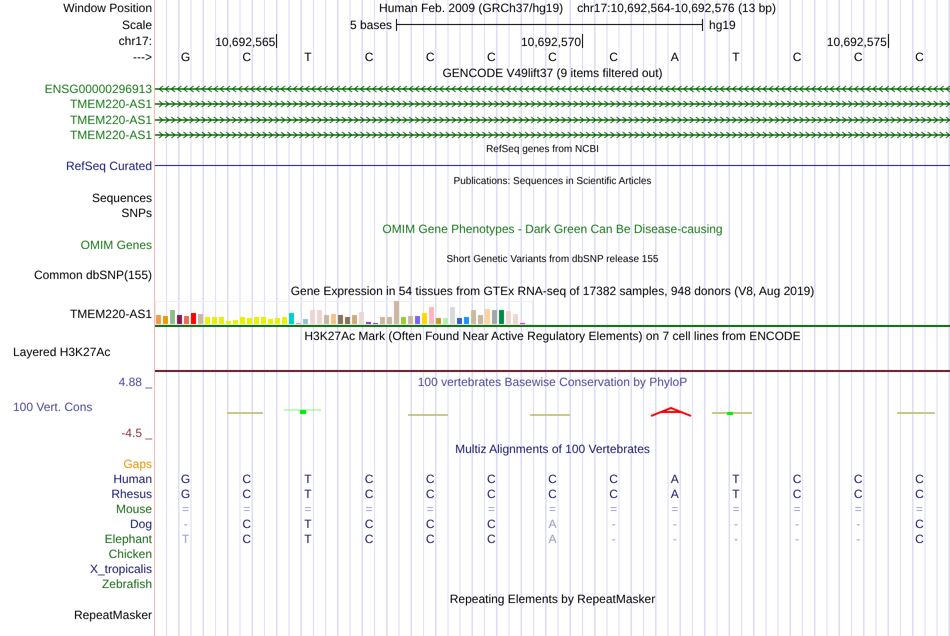 Image resolution: width=950 pixels, height=636 pixels. I want to click on track-label: -4.5 _, so click(136, 432).